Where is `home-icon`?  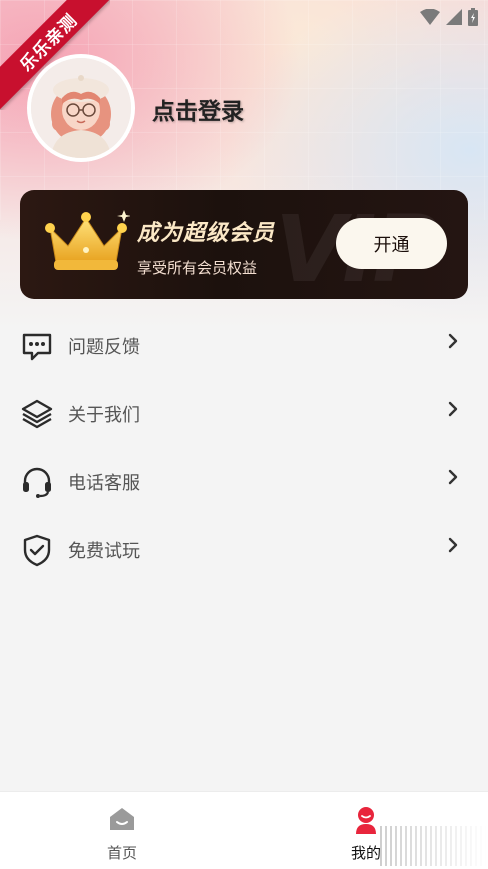
home-icon is located at coordinates (122, 819).